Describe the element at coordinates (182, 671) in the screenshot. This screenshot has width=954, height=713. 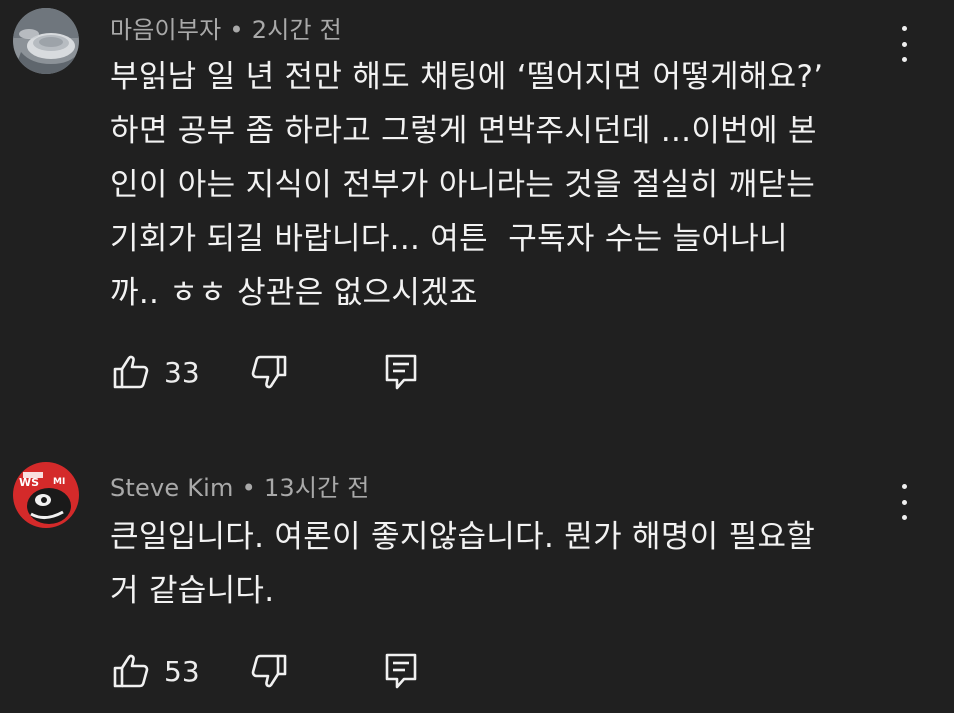
I see `like-count: 53` at that location.